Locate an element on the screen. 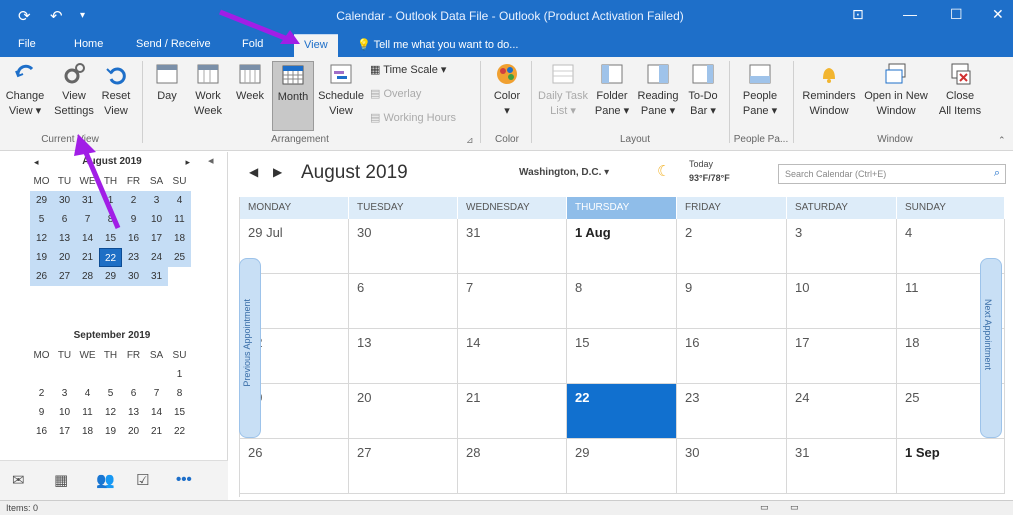 This screenshot has width=1013, height=515. close-all-items-button: Close All Items is located at coordinates (960, 90).